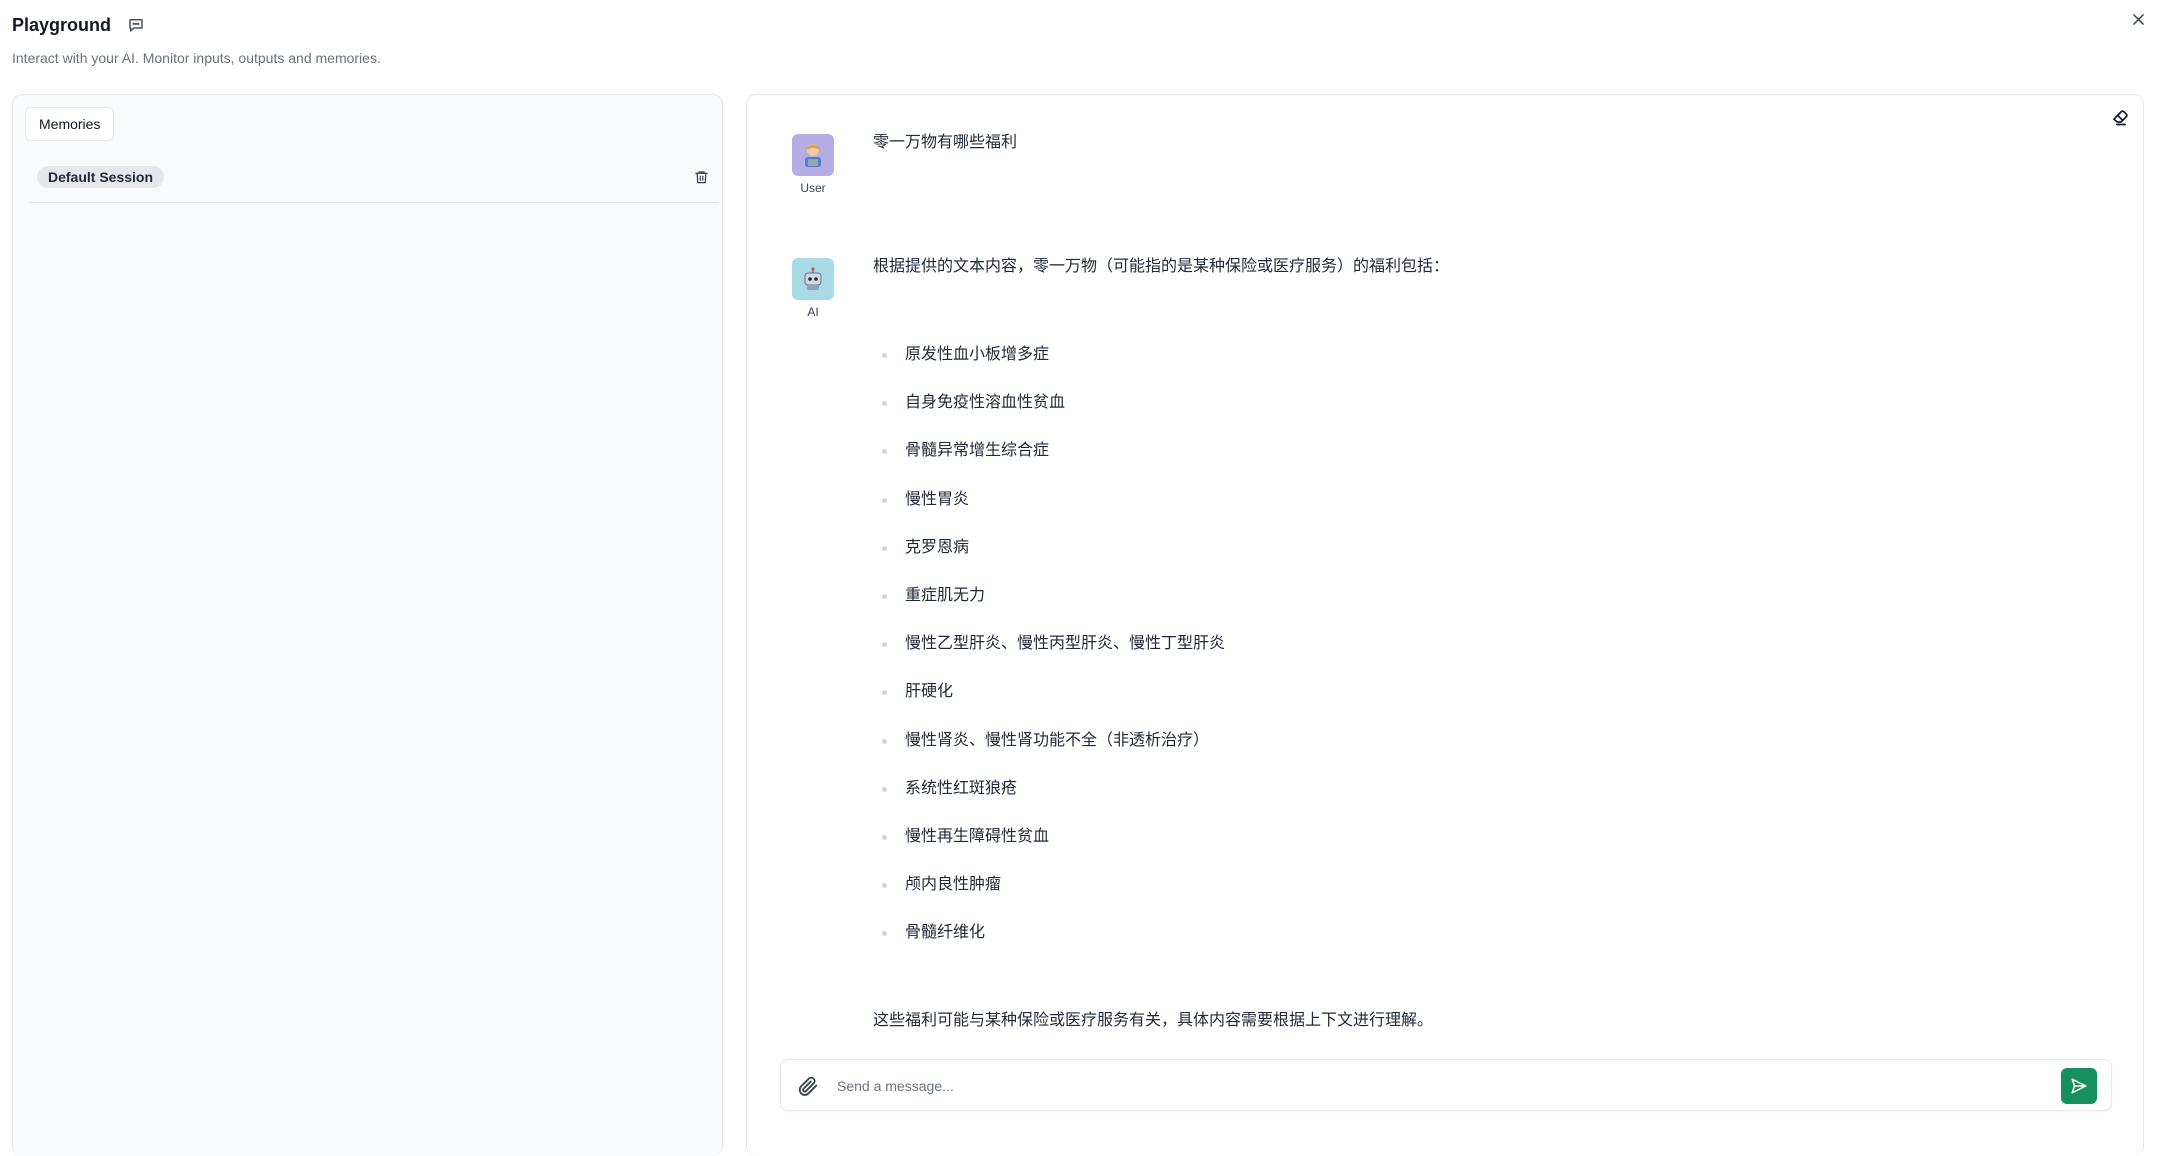  I want to click on list-item: 原发性血小板增多症, so click(1423, 367).